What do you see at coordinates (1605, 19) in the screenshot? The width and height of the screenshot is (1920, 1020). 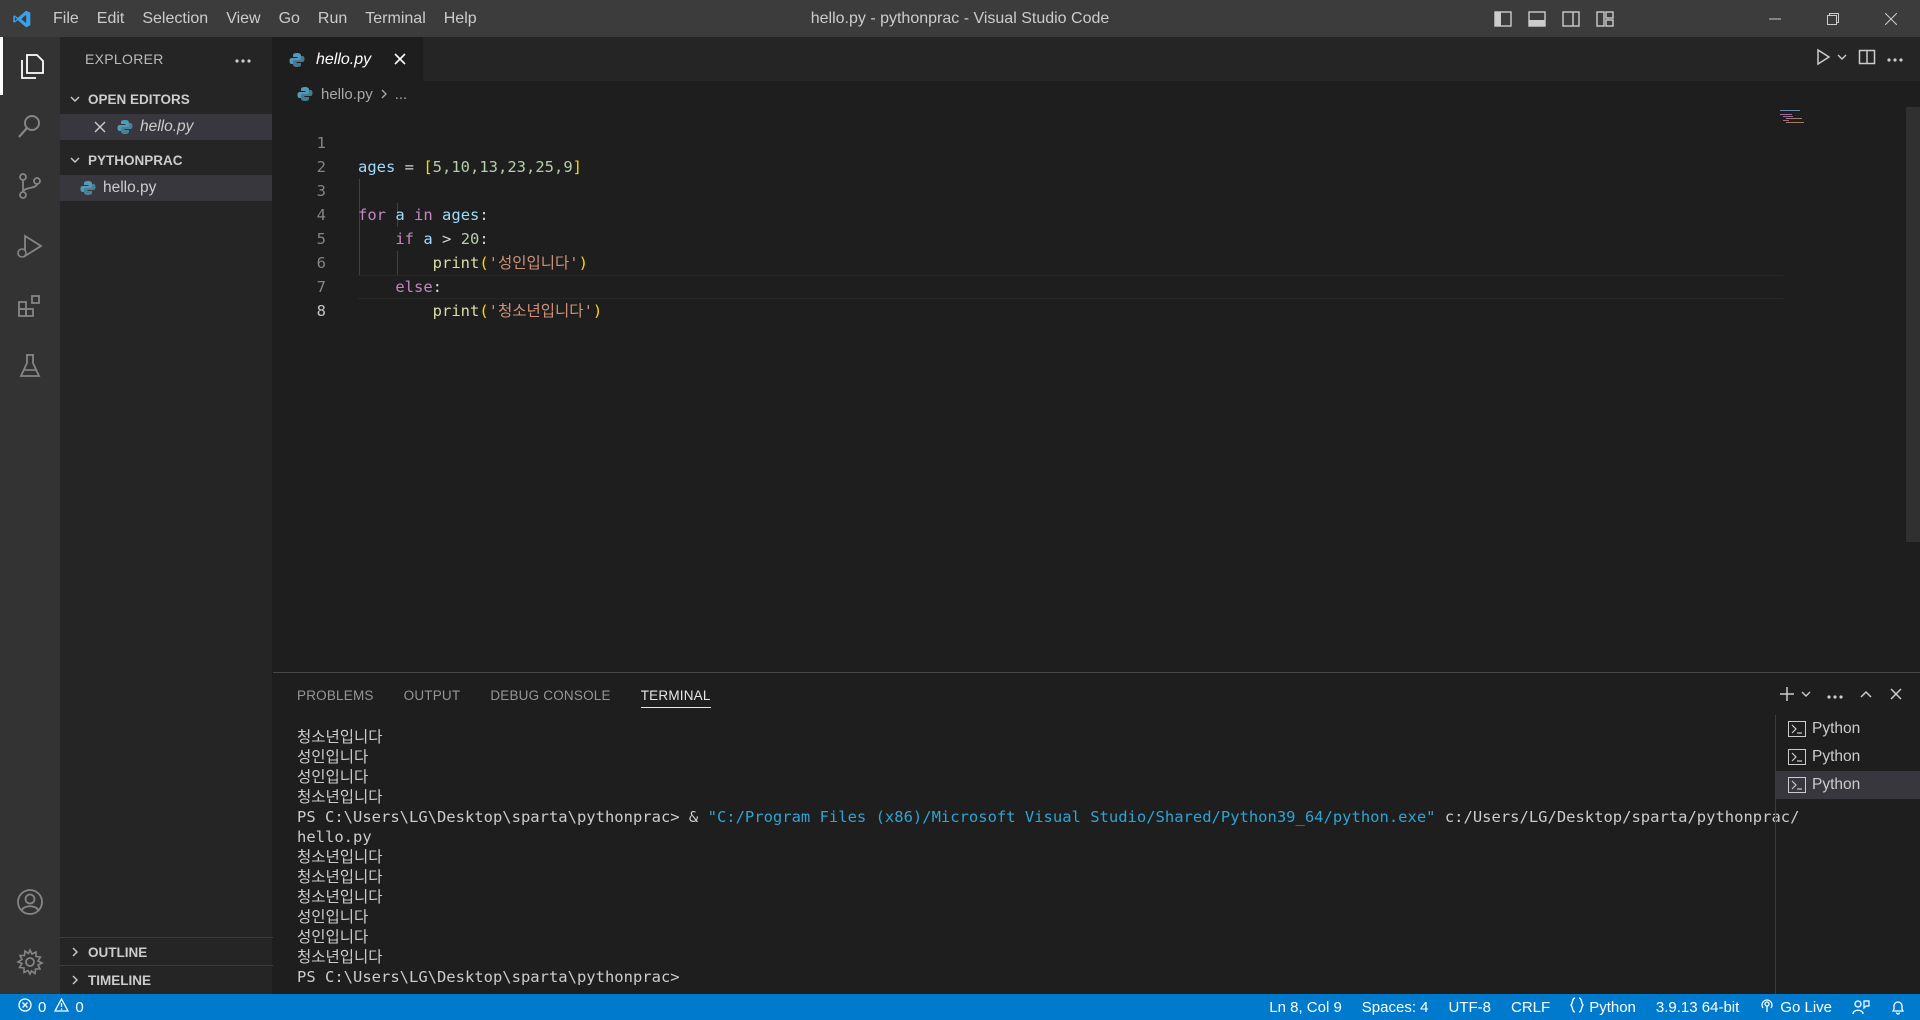 I see `customize-layout-icon` at bounding box center [1605, 19].